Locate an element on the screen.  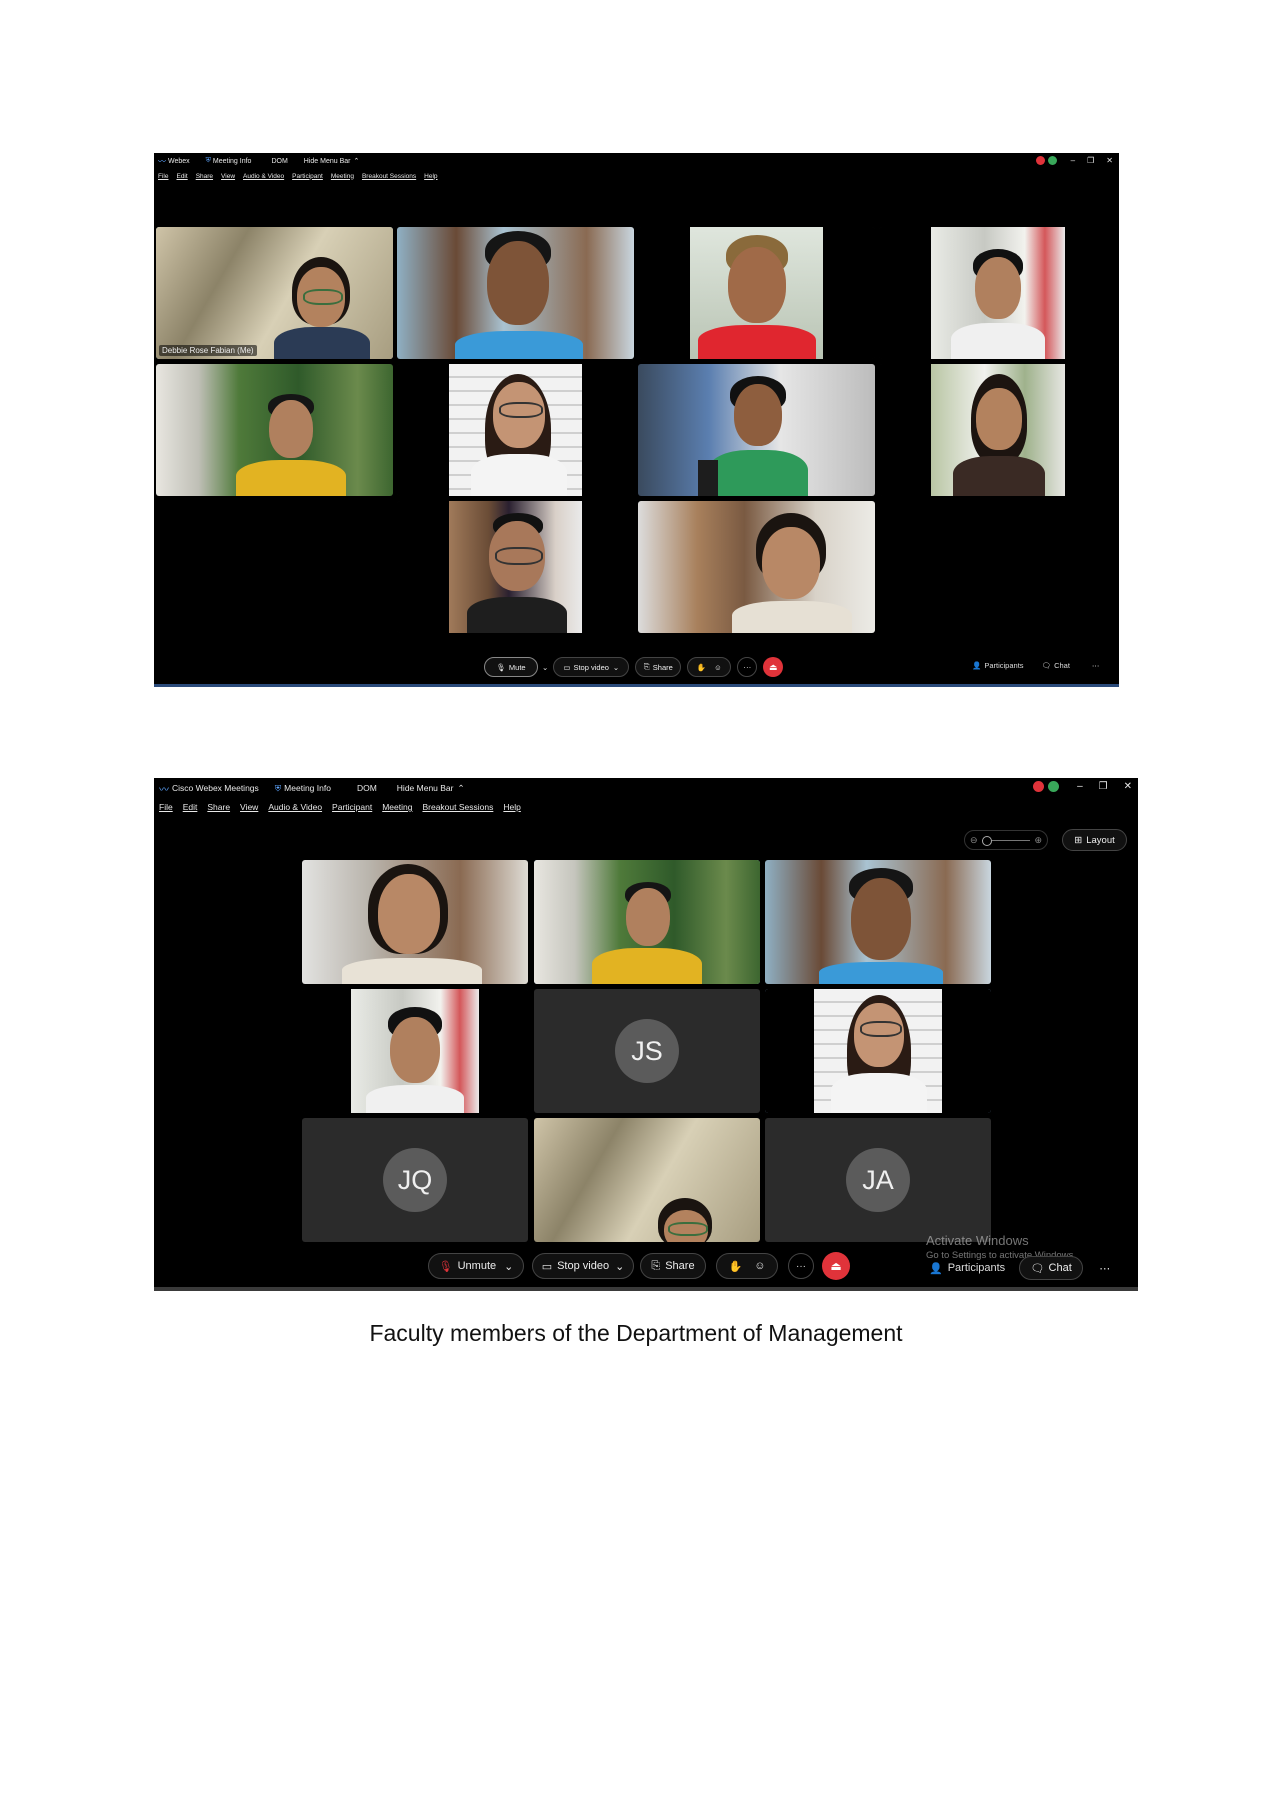
zoom-out-icon: ⊖ is located at coordinates (974, 840).